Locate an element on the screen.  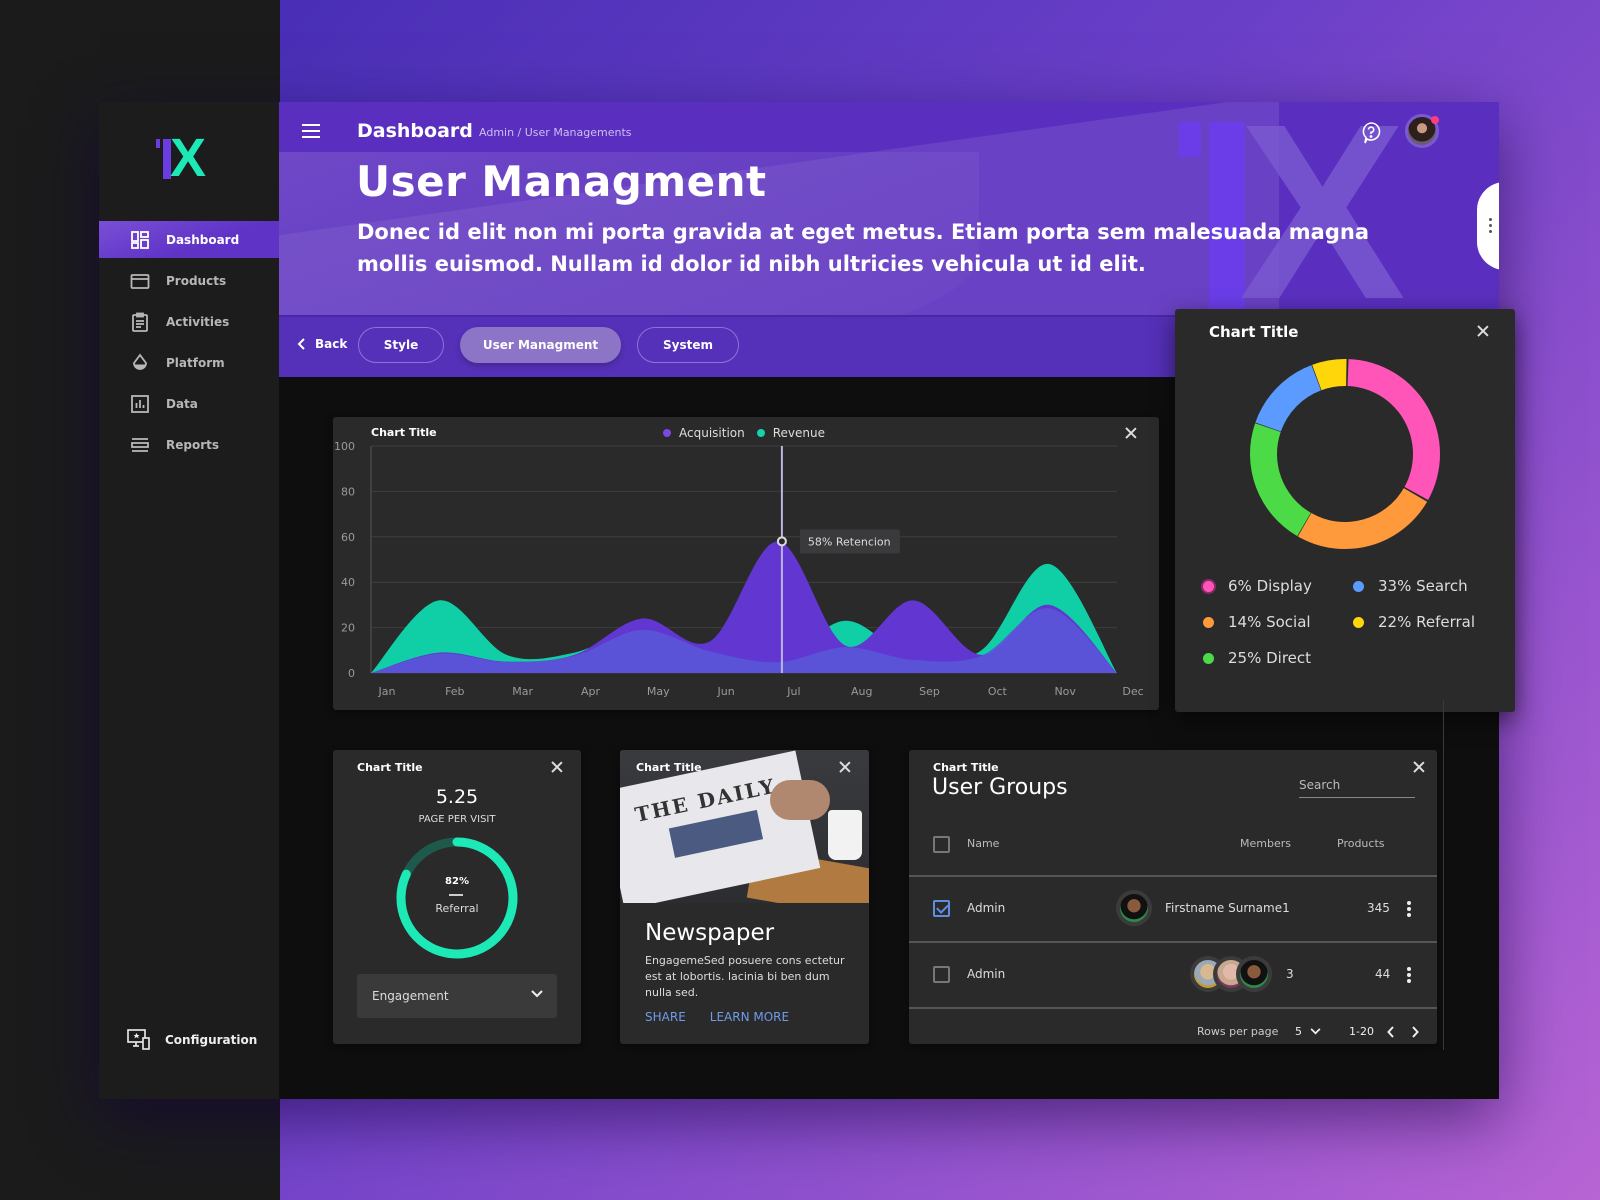
logo-mark is located at coordinates (158, 143).